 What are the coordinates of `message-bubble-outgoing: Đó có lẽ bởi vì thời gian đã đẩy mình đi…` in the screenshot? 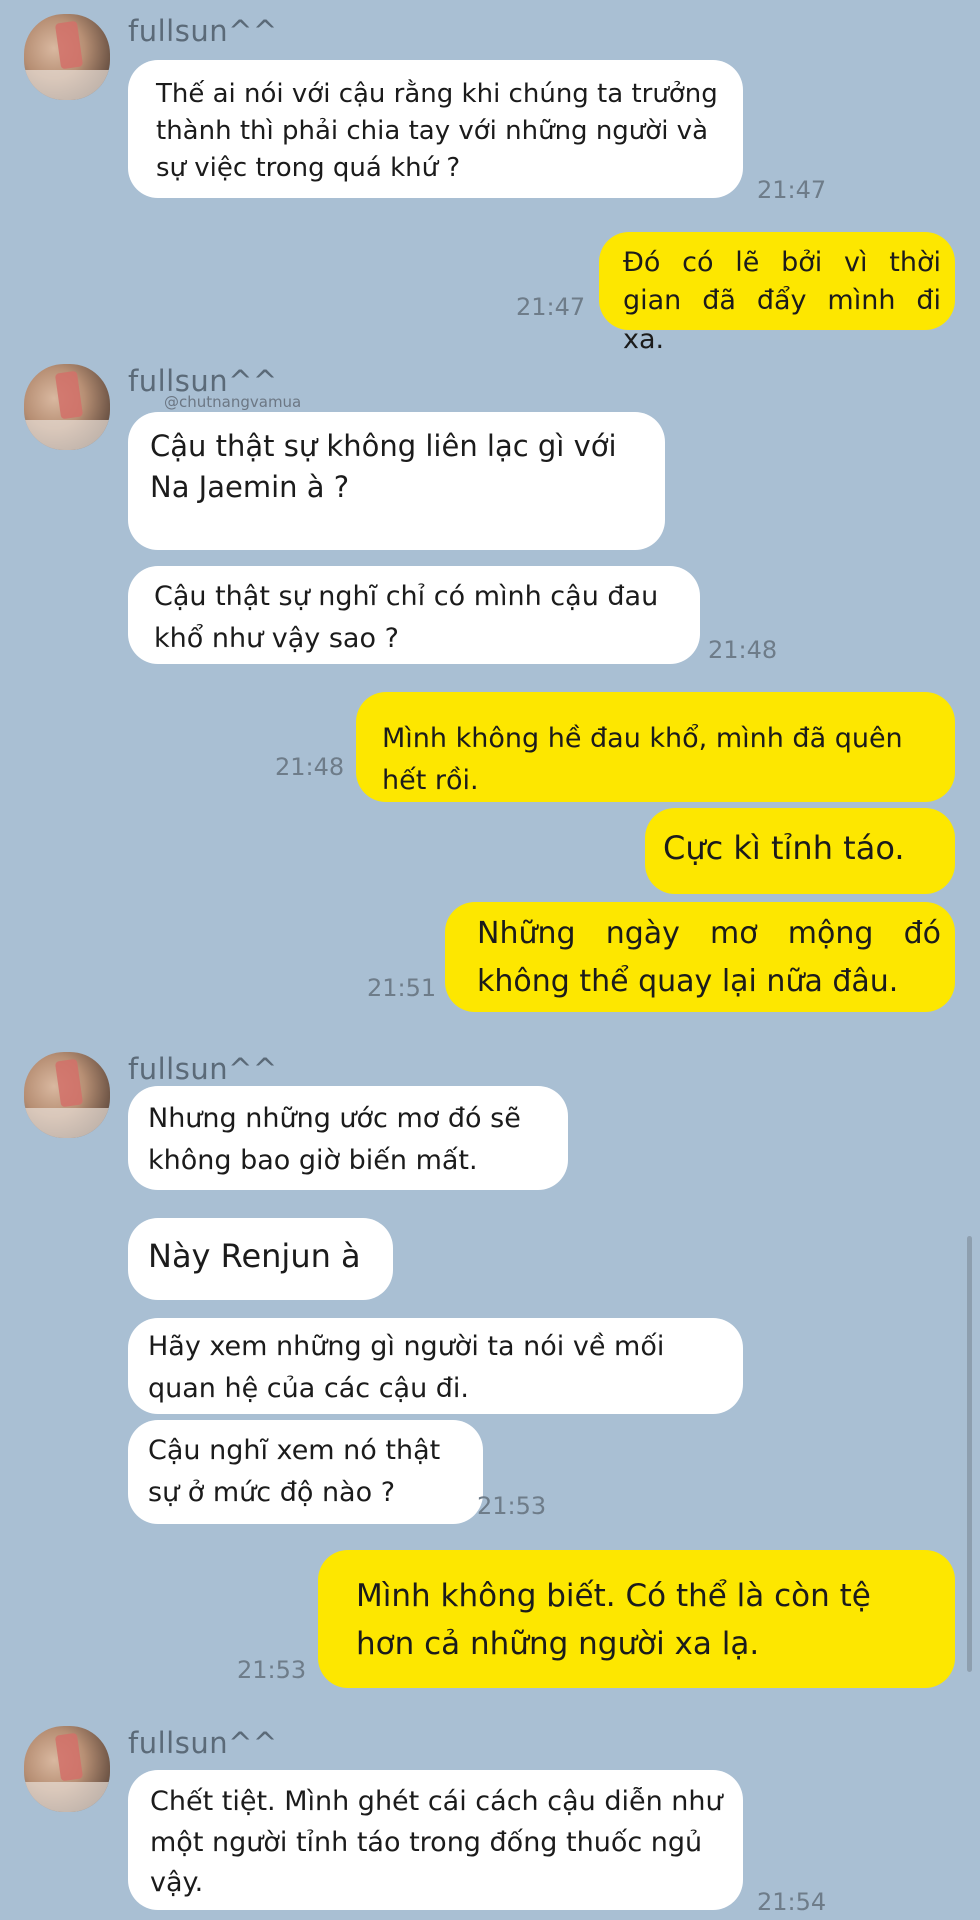 It's located at (777, 293).